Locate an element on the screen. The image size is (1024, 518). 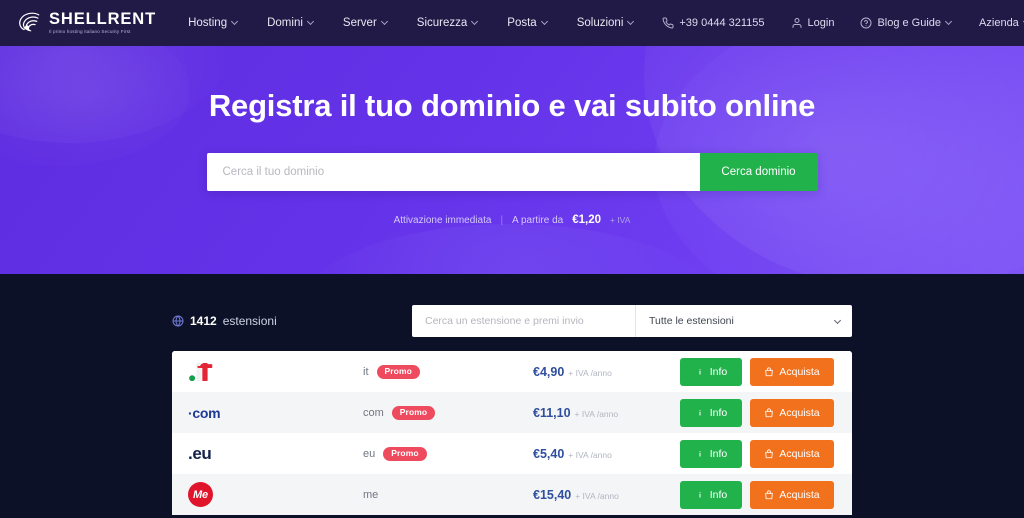
nav-item-posta: Posta is located at coordinates (527, 23).